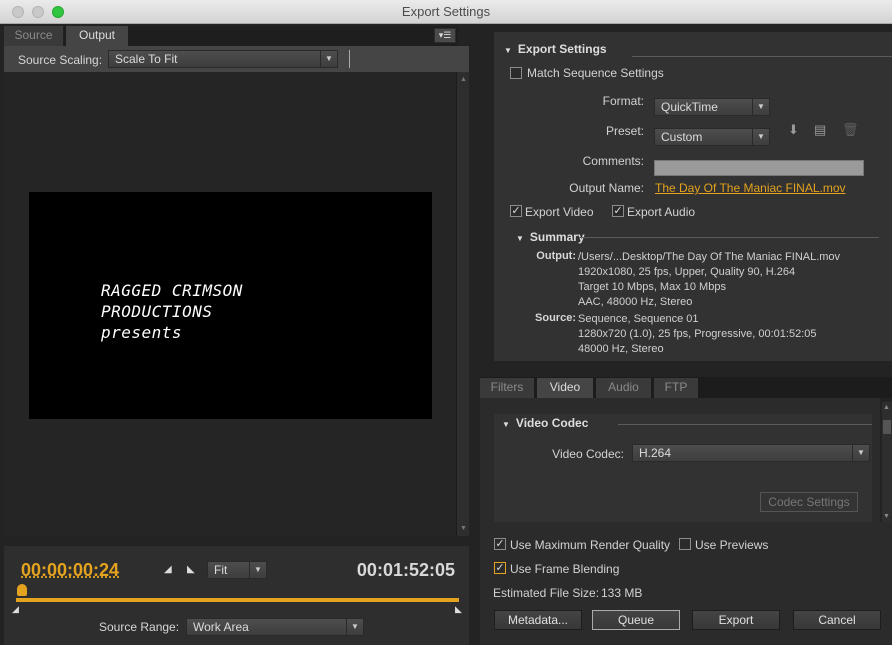  What do you see at coordinates (588, 454) in the screenshot?
I see `video-codec-label: Video Codec:` at bounding box center [588, 454].